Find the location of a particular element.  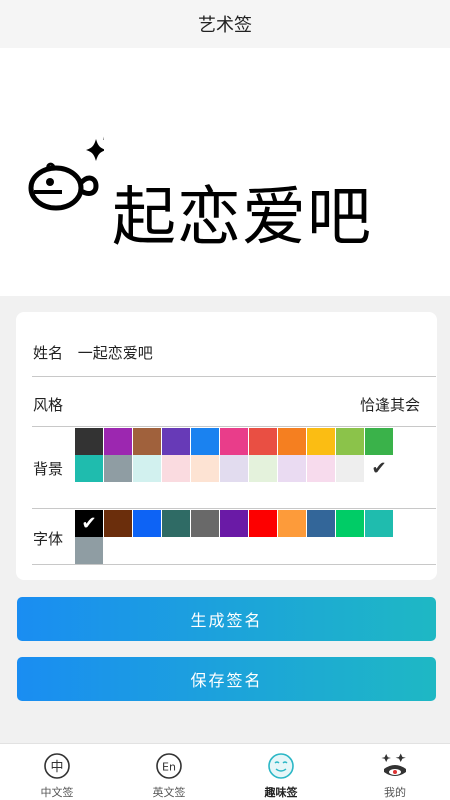

tab-fun-signature: 趣味签 is located at coordinates (281, 772).